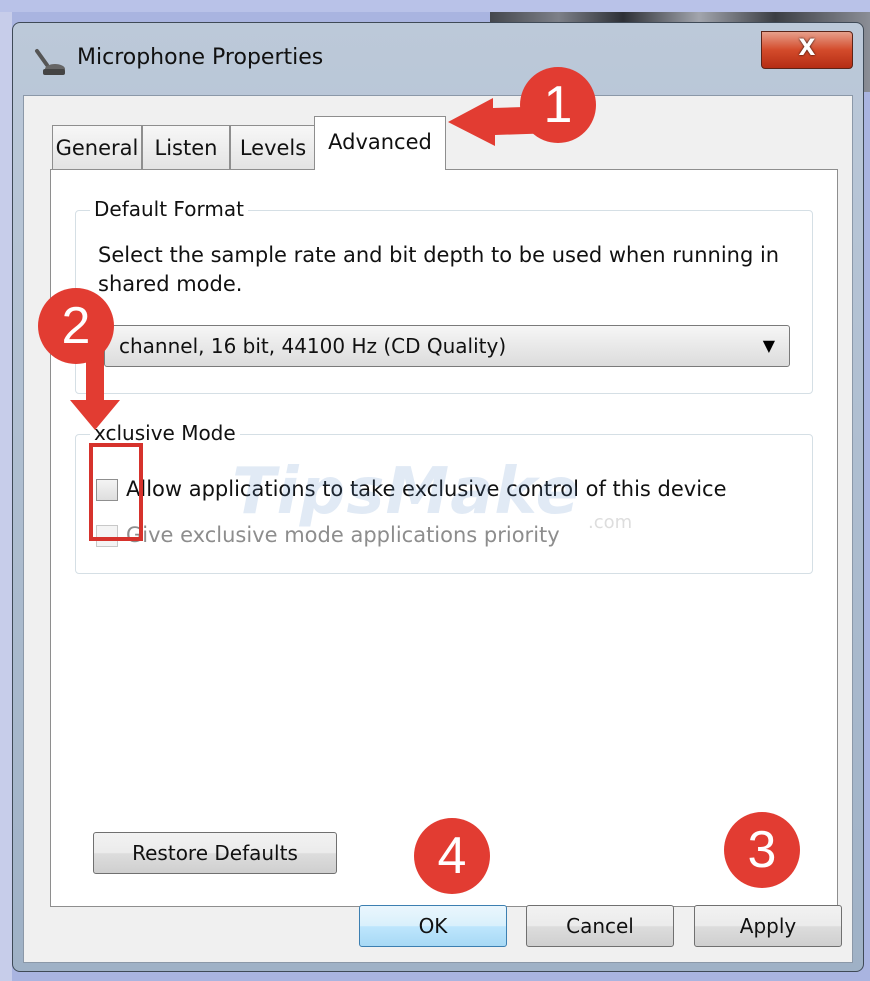 The image size is (870, 981). I want to click on annotation-badge-1: 1, so click(558, 105).